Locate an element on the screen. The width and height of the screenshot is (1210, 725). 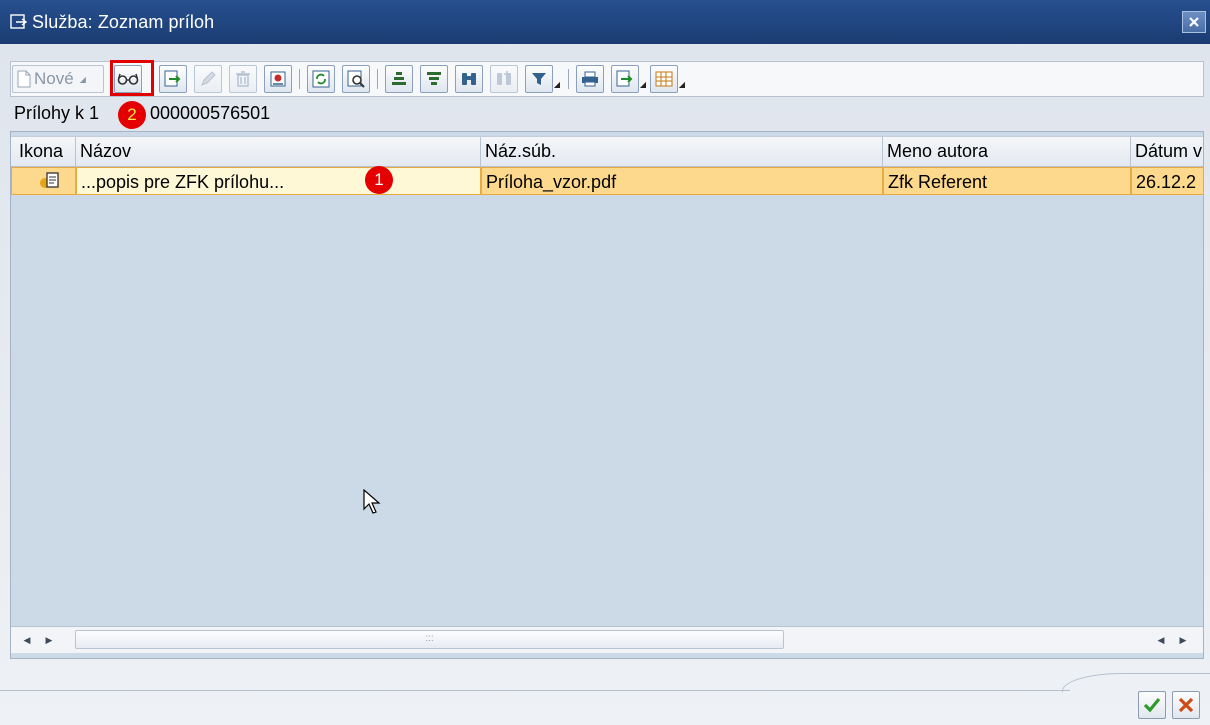
filter-menu-arrow: ◢ is located at coordinates (557, 79).